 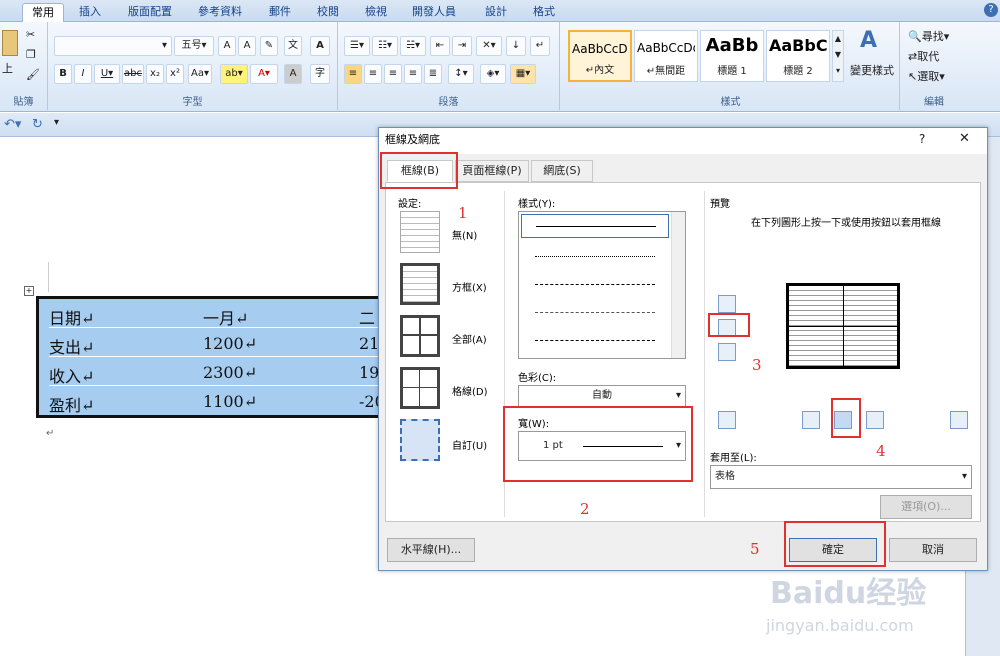 What do you see at coordinates (320, 74) in the screenshot?
I see `enclose-char-icon: 字` at bounding box center [320, 74].